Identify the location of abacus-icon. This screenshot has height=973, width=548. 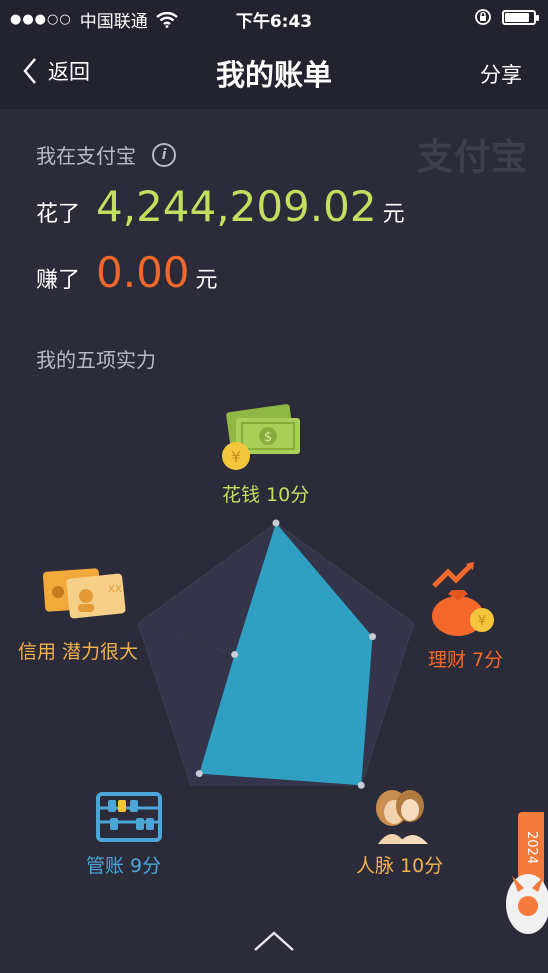
(129, 817).